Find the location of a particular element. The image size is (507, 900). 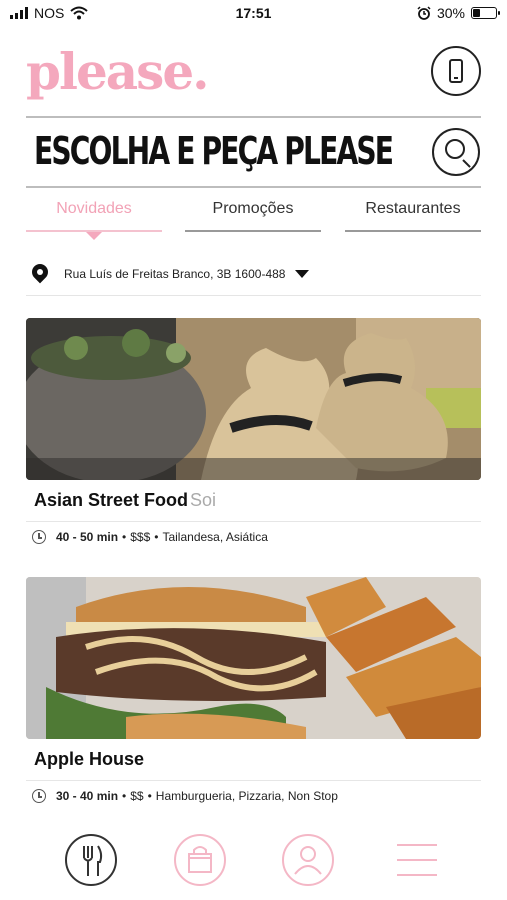

tab-promocoes: Promoções is located at coordinates (253, 217).